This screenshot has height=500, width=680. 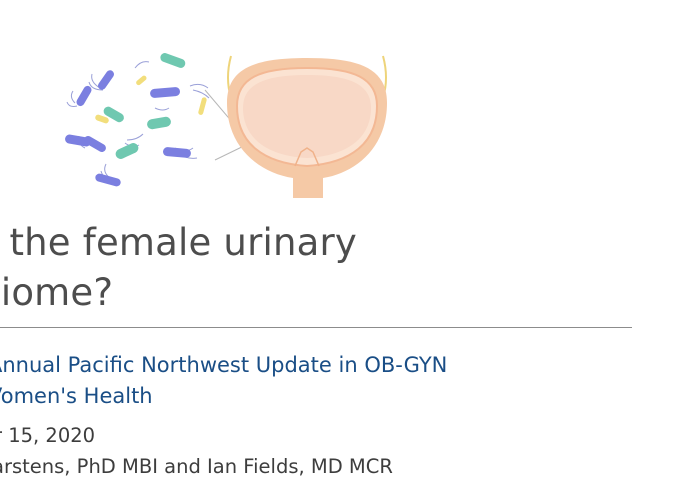 I want to click on bacteria-icon, so click(x=137, y=120).